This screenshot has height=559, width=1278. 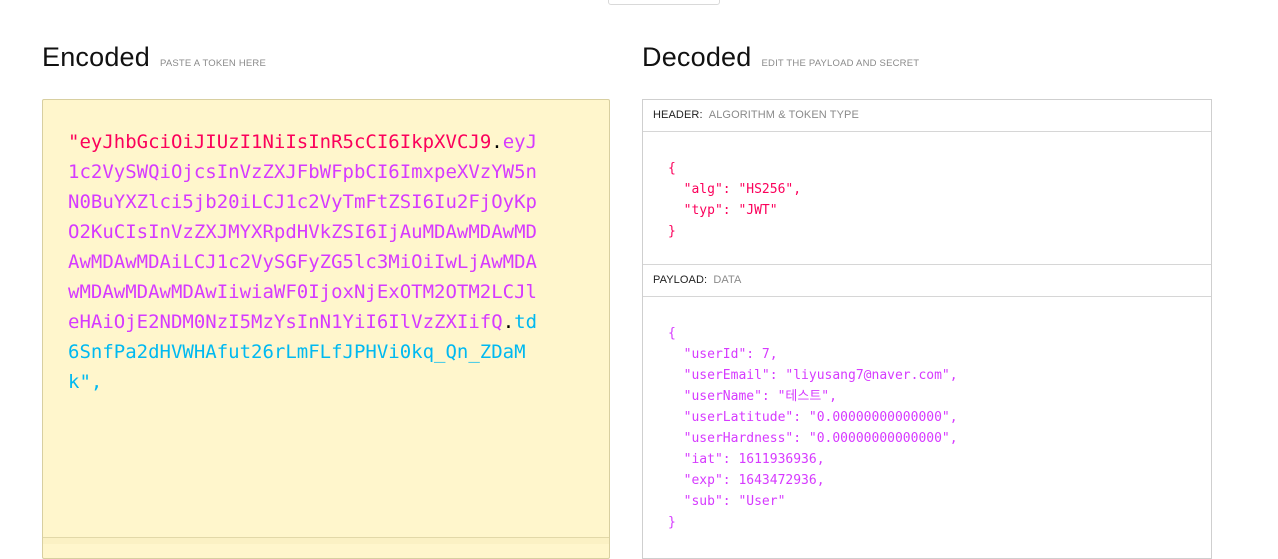 I want to click on token-close: ",, so click(x=91, y=382).